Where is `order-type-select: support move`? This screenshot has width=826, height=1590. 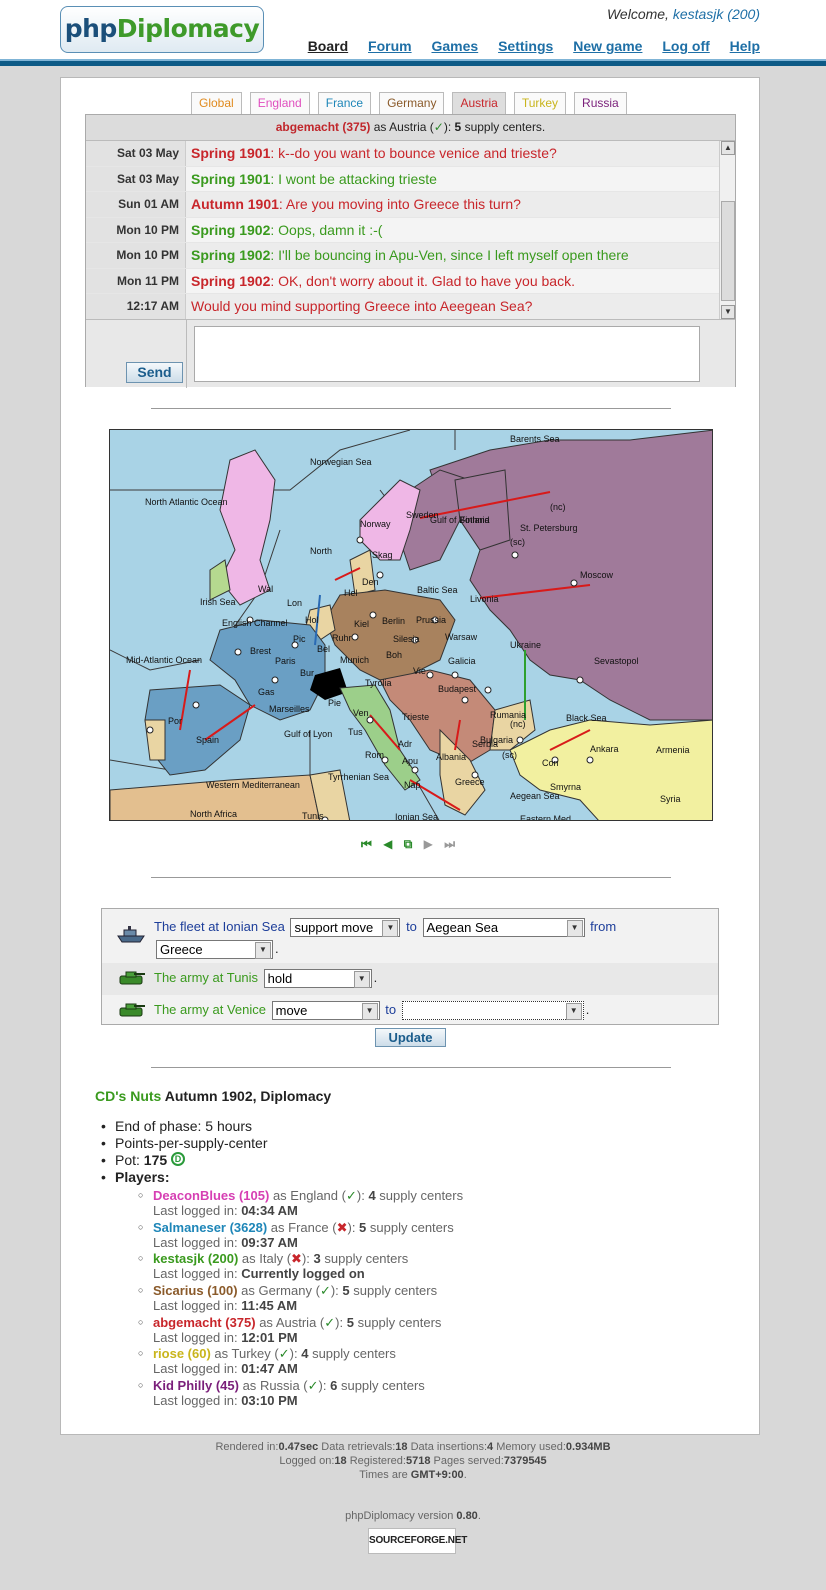
order-type-select: support move is located at coordinates (345, 927).